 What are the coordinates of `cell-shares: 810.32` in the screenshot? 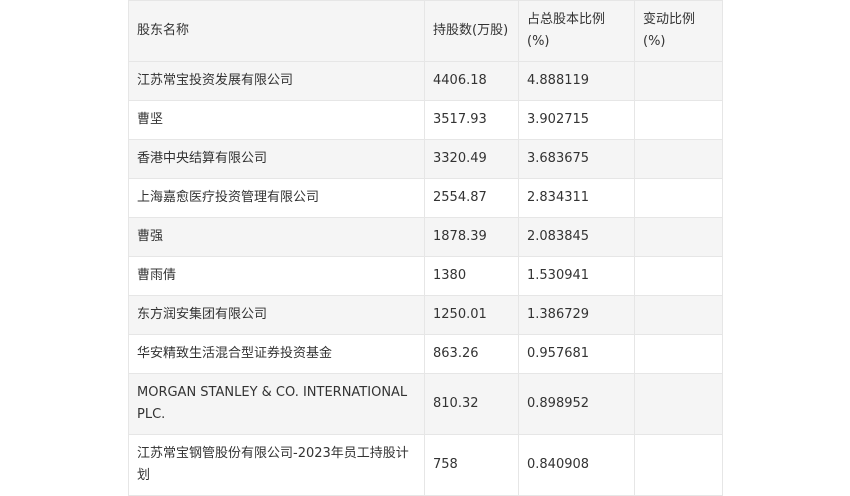 It's located at (471, 404).